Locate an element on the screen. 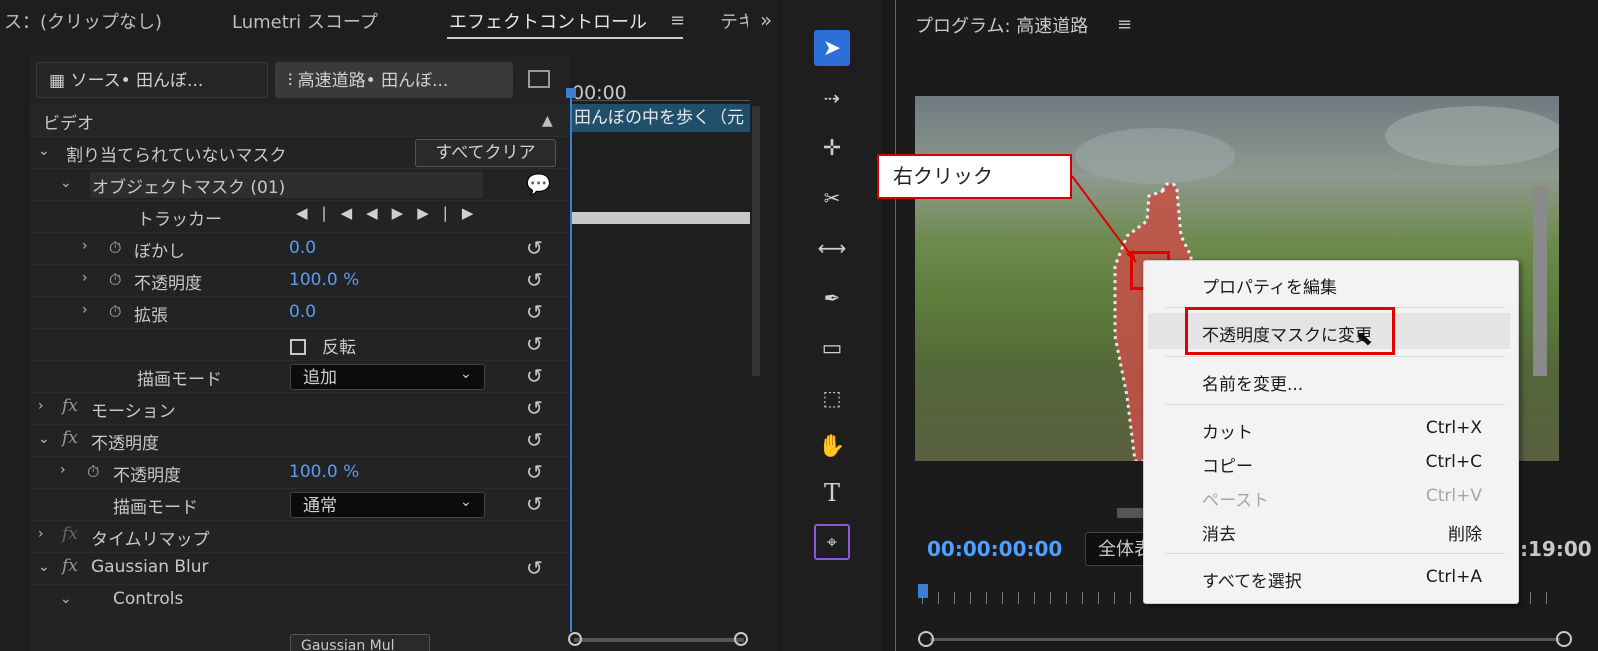 This screenshot has width=1598, height=651. menu-item-paste: ペースト is located at coordinates (1236, 501).